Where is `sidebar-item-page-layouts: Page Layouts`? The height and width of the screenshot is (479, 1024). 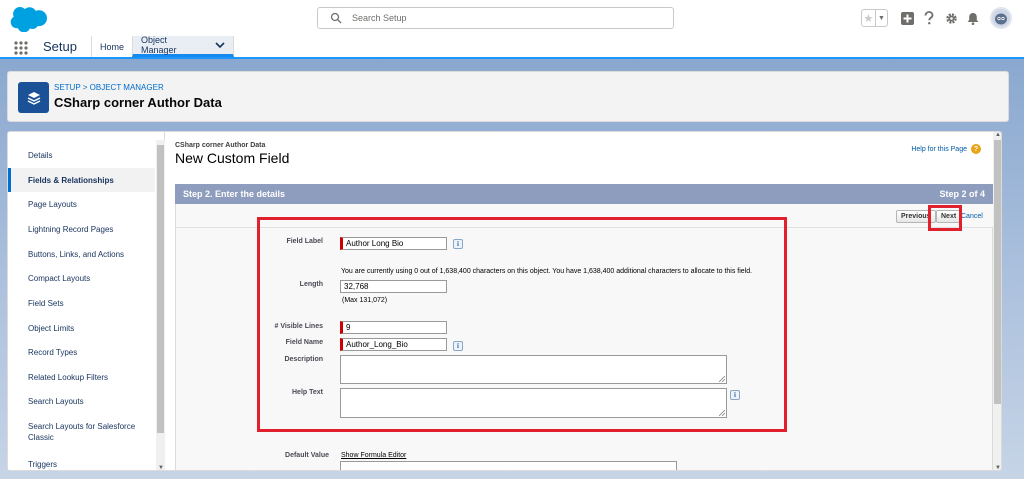
sidebar-item-page-layouts: Page Layouts is located at coordinates (81, 204).